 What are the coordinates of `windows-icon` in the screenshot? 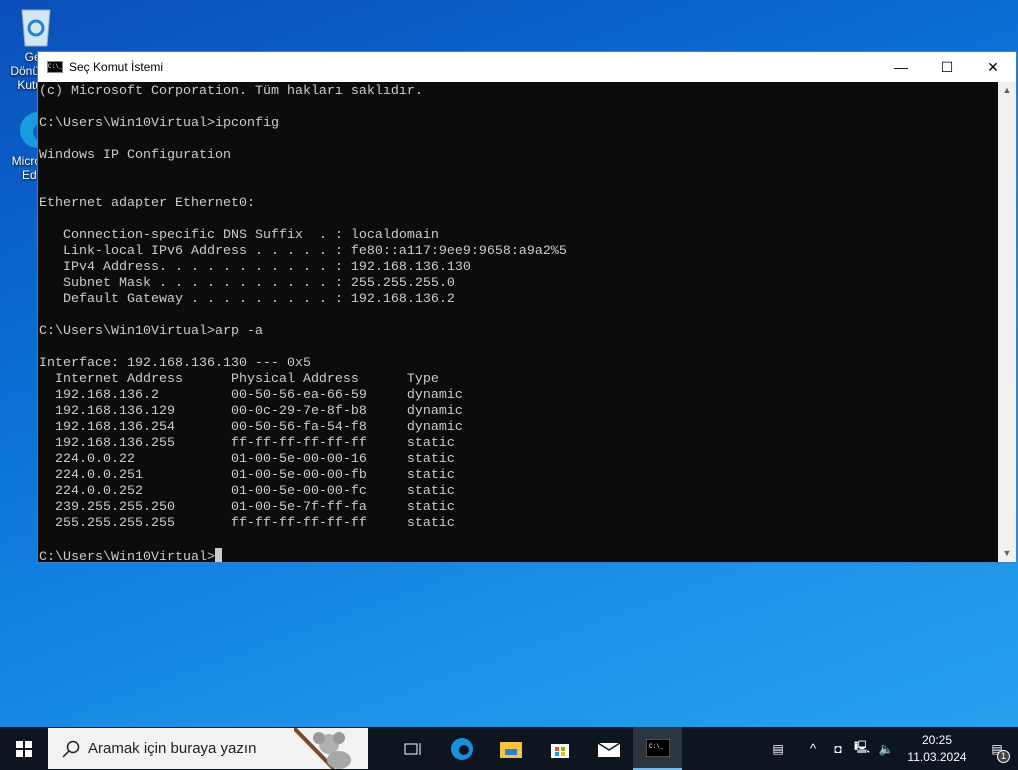 It's located at (24, 748).